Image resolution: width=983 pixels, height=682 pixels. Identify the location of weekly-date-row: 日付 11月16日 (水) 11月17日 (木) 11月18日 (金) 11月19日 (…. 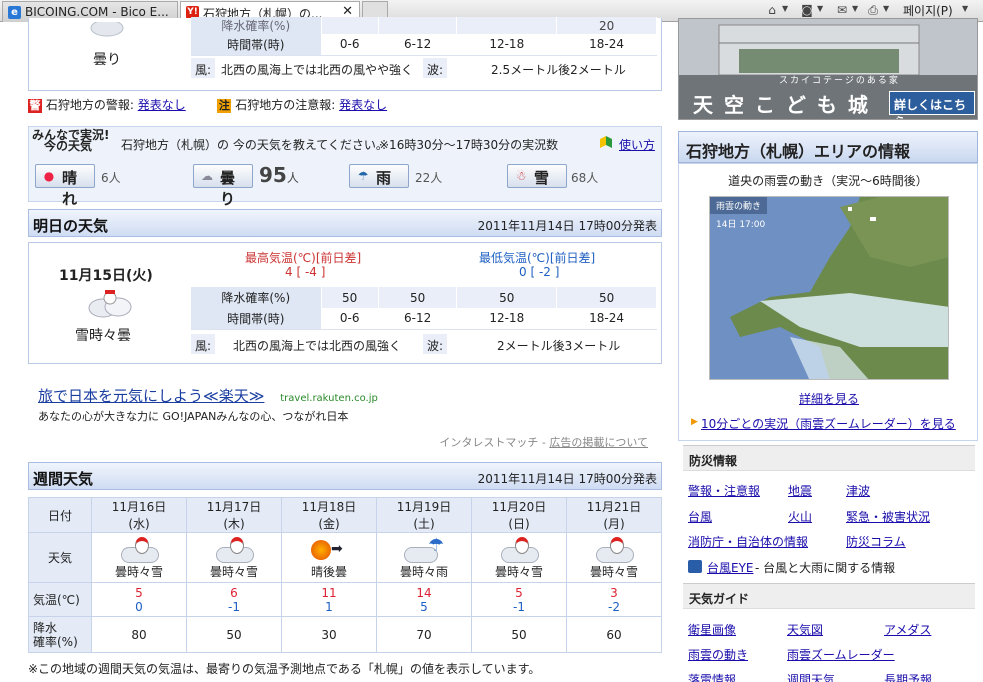
(345, 515).